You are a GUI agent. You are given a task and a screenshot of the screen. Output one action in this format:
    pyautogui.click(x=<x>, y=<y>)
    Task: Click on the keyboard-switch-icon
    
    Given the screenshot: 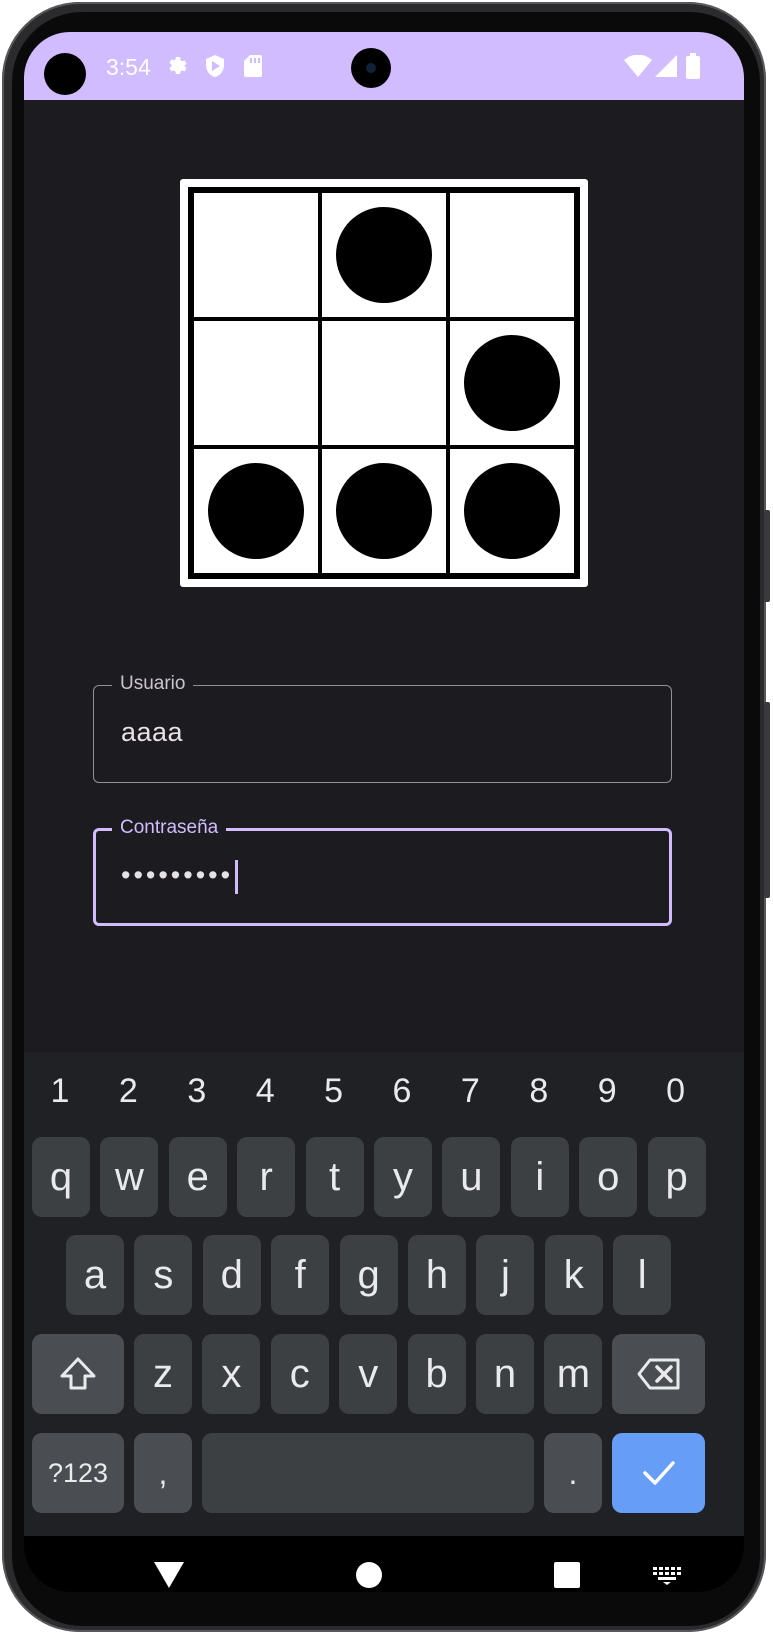 What is the action you would take?
    pyautogui.click(x=667, y=1576)
    